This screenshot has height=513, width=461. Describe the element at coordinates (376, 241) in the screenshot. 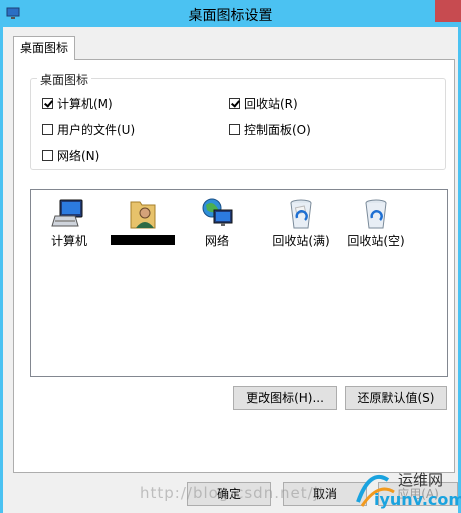

I see `icon-label: 回收站(空)` at that location.